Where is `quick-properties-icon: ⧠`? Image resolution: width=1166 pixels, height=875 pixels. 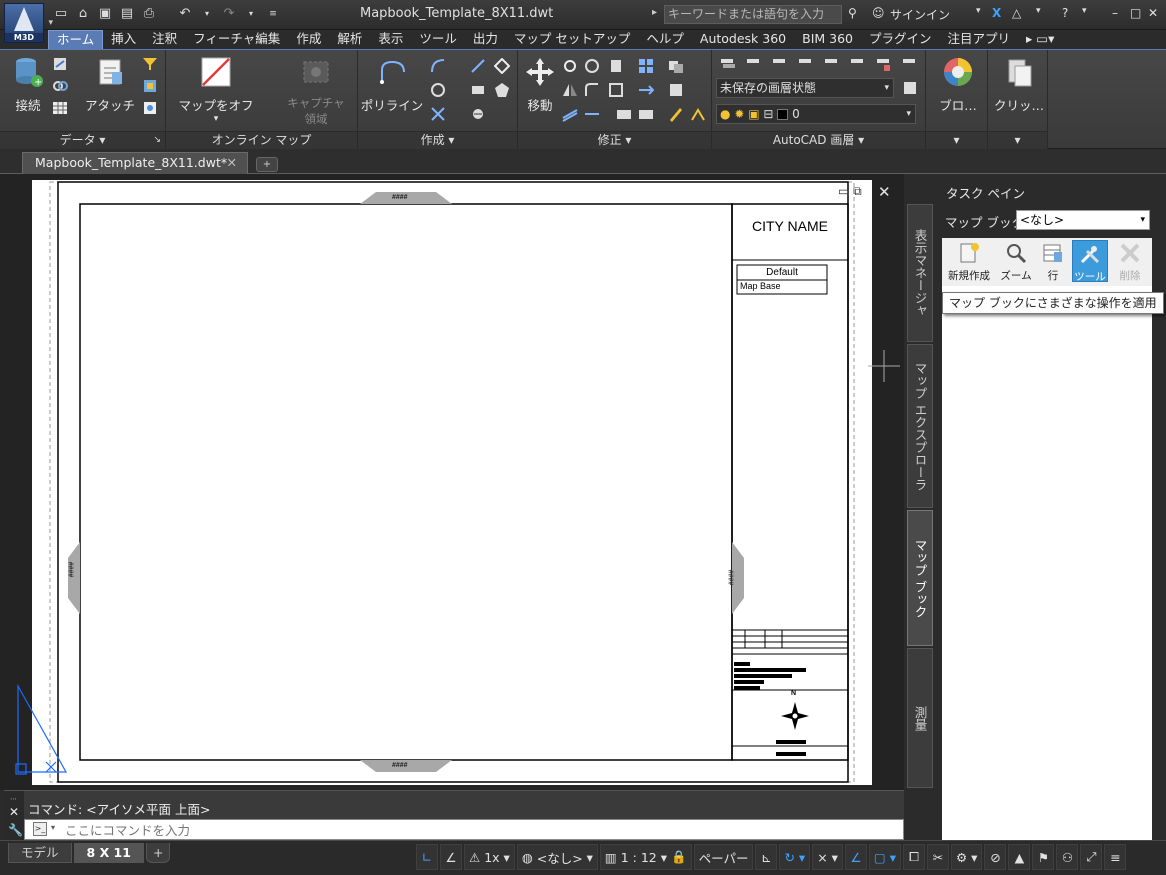 quick-properties-icon: ⧠ is located at coordinates (913, 857).